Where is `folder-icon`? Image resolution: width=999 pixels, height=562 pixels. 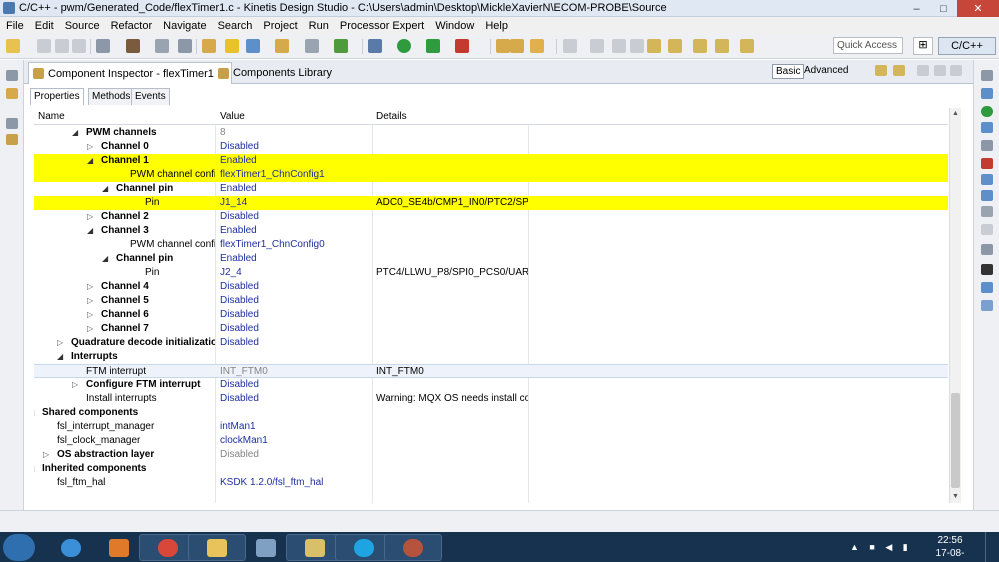 folder-icon is located at coordinates (209, 46).